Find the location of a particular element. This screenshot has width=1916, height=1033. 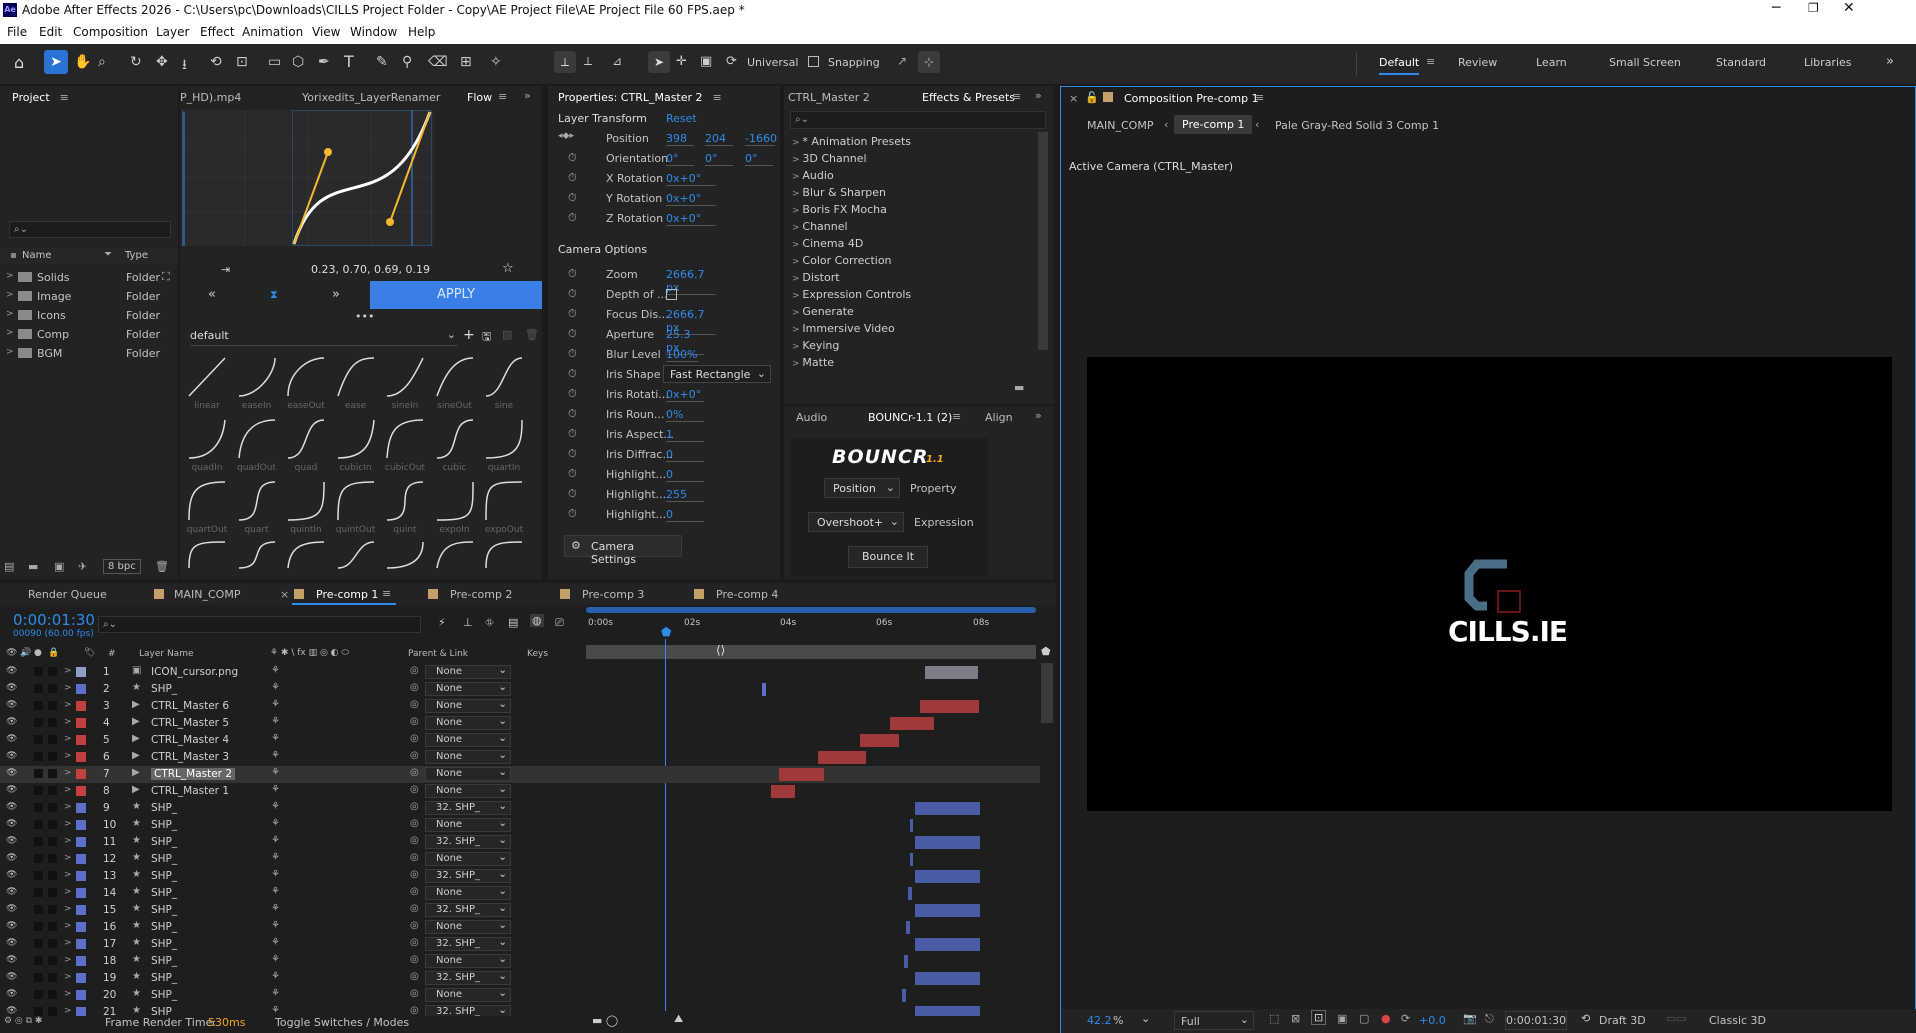

interpret-footage-icon: ▤ is located at coordinates (9, 566).